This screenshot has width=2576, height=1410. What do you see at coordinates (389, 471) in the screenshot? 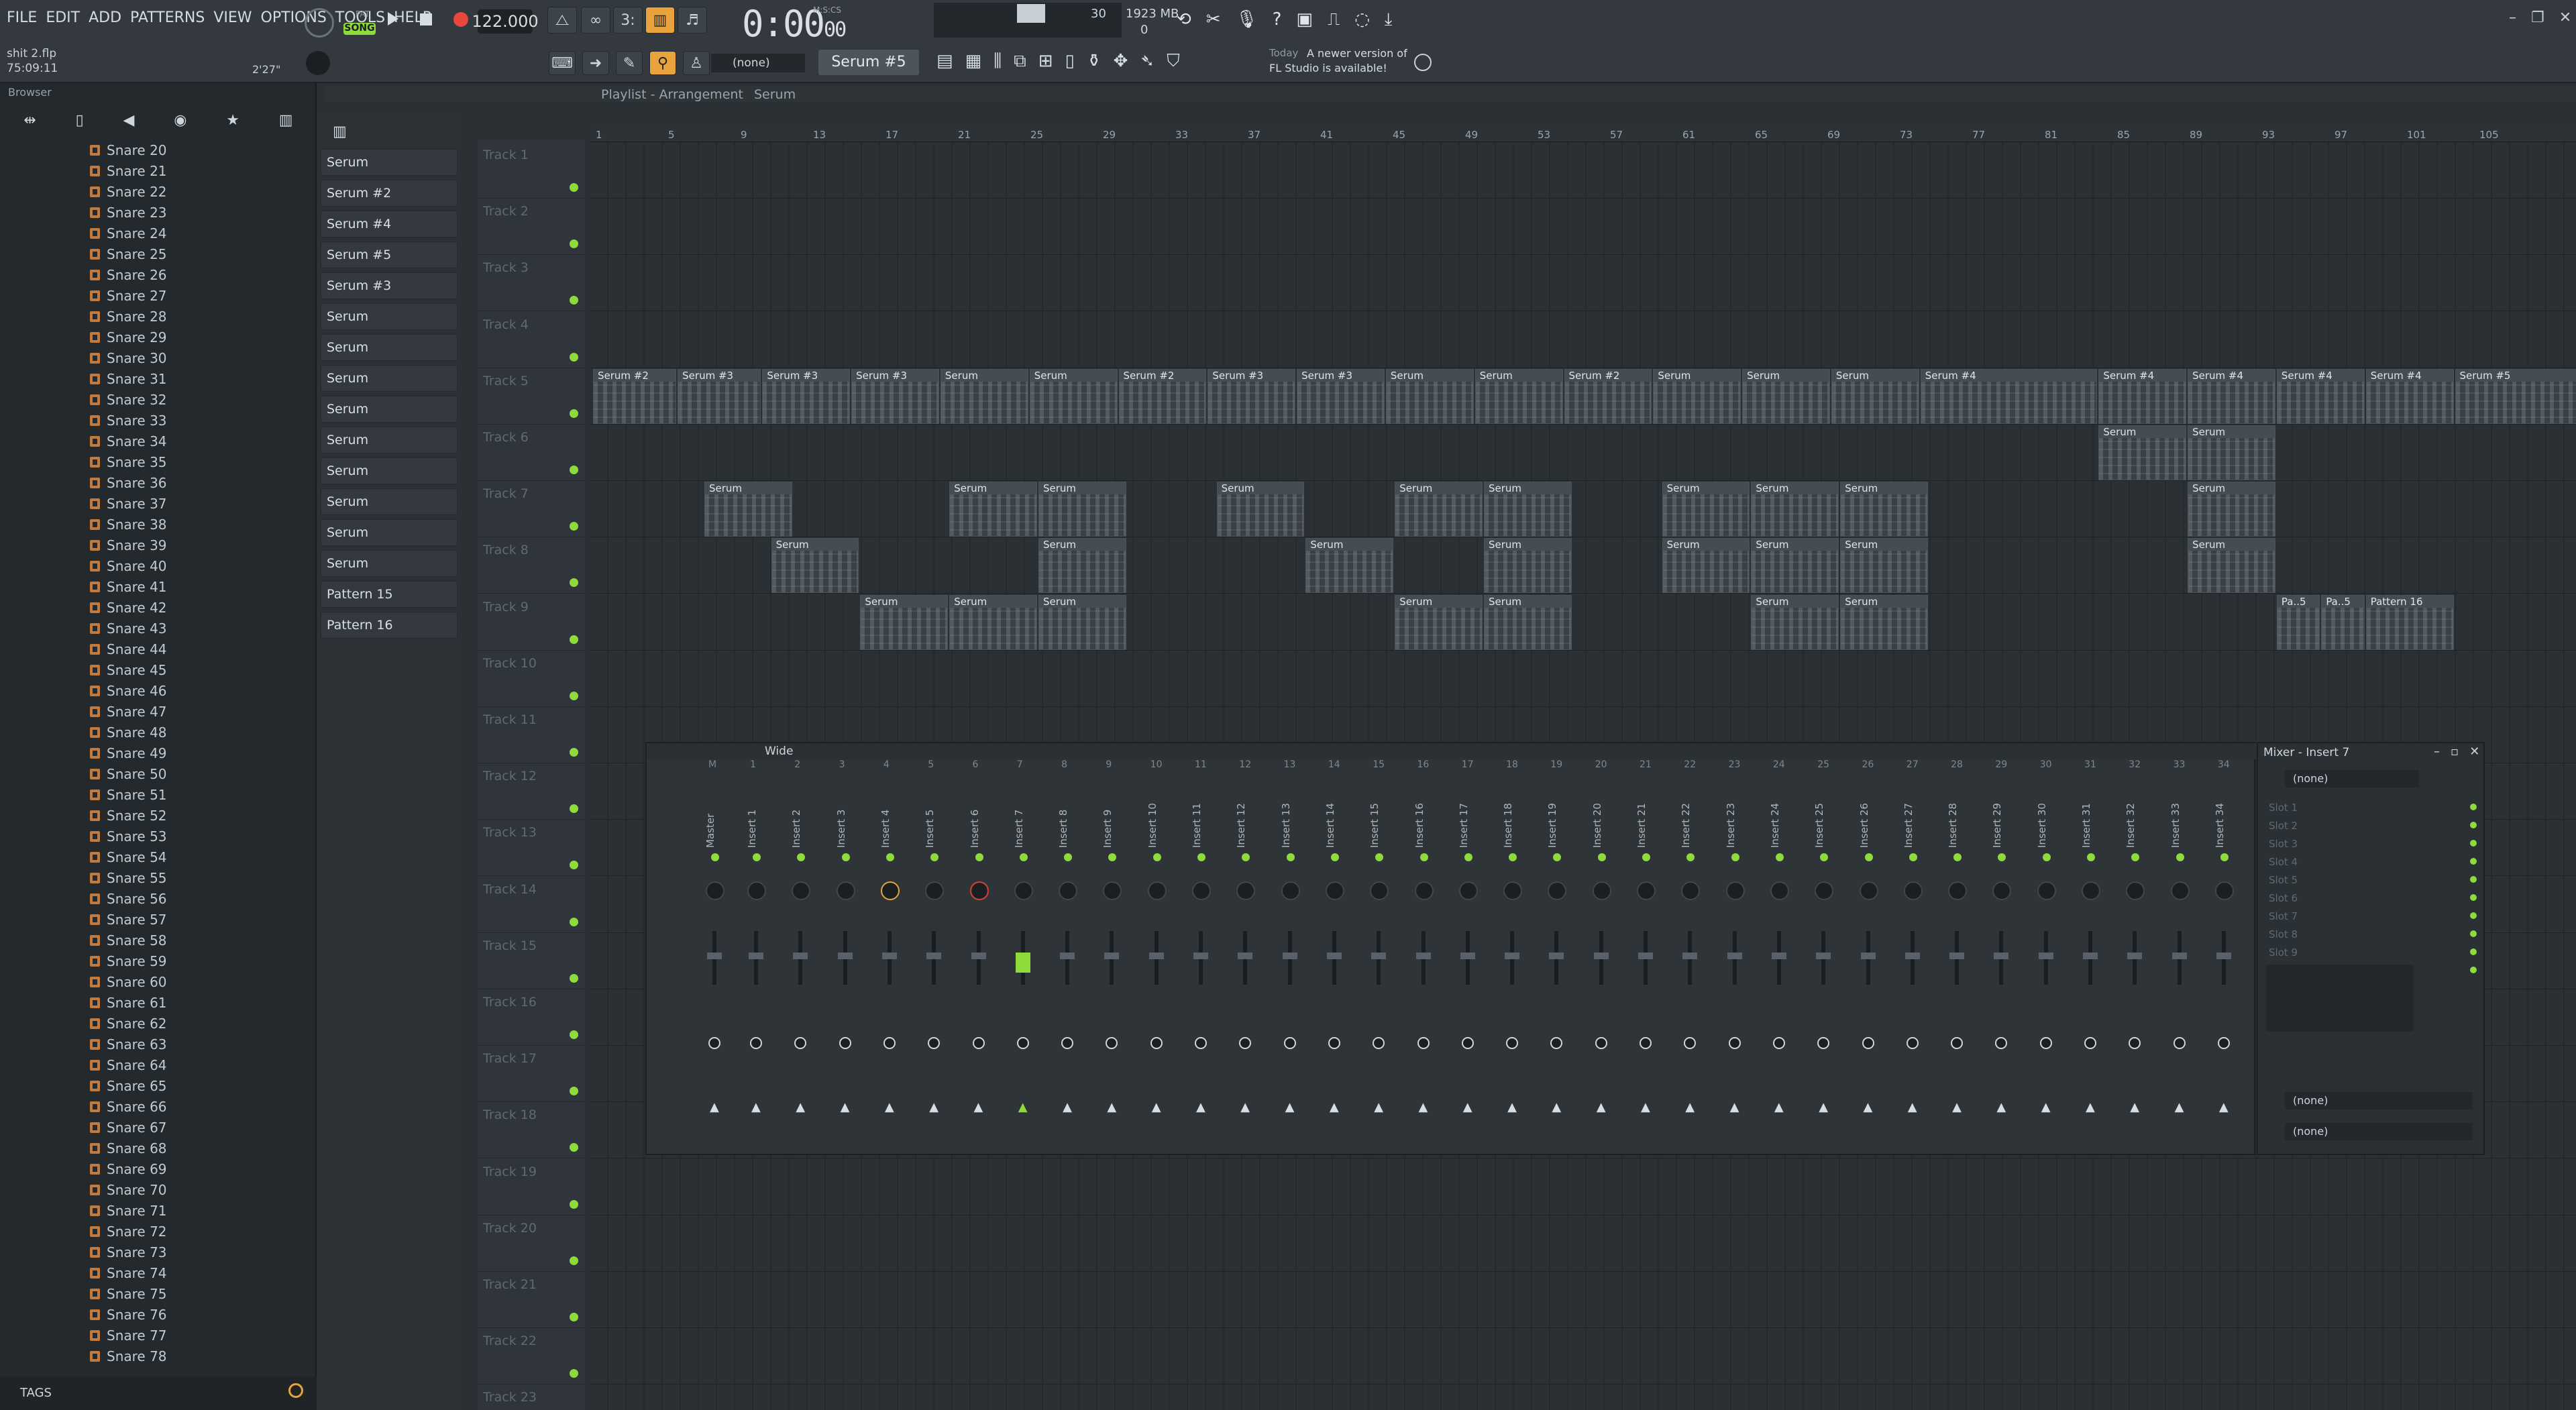
I see `channel-11: Serum` at bounding box center [389, 471].